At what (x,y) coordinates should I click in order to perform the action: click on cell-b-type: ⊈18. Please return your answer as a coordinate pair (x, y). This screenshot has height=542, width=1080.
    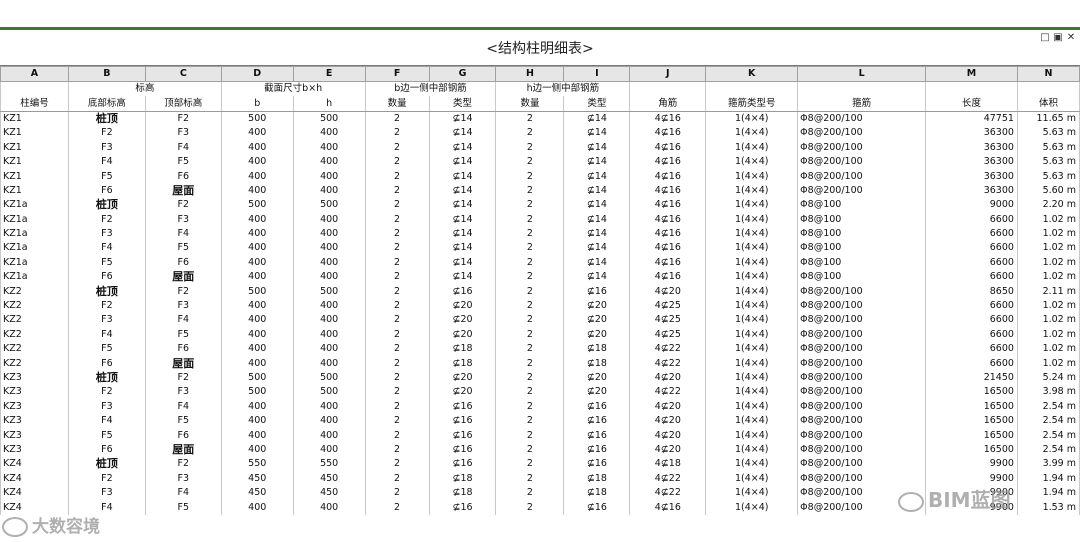
    Looking at the image, I should click on (463, 349).